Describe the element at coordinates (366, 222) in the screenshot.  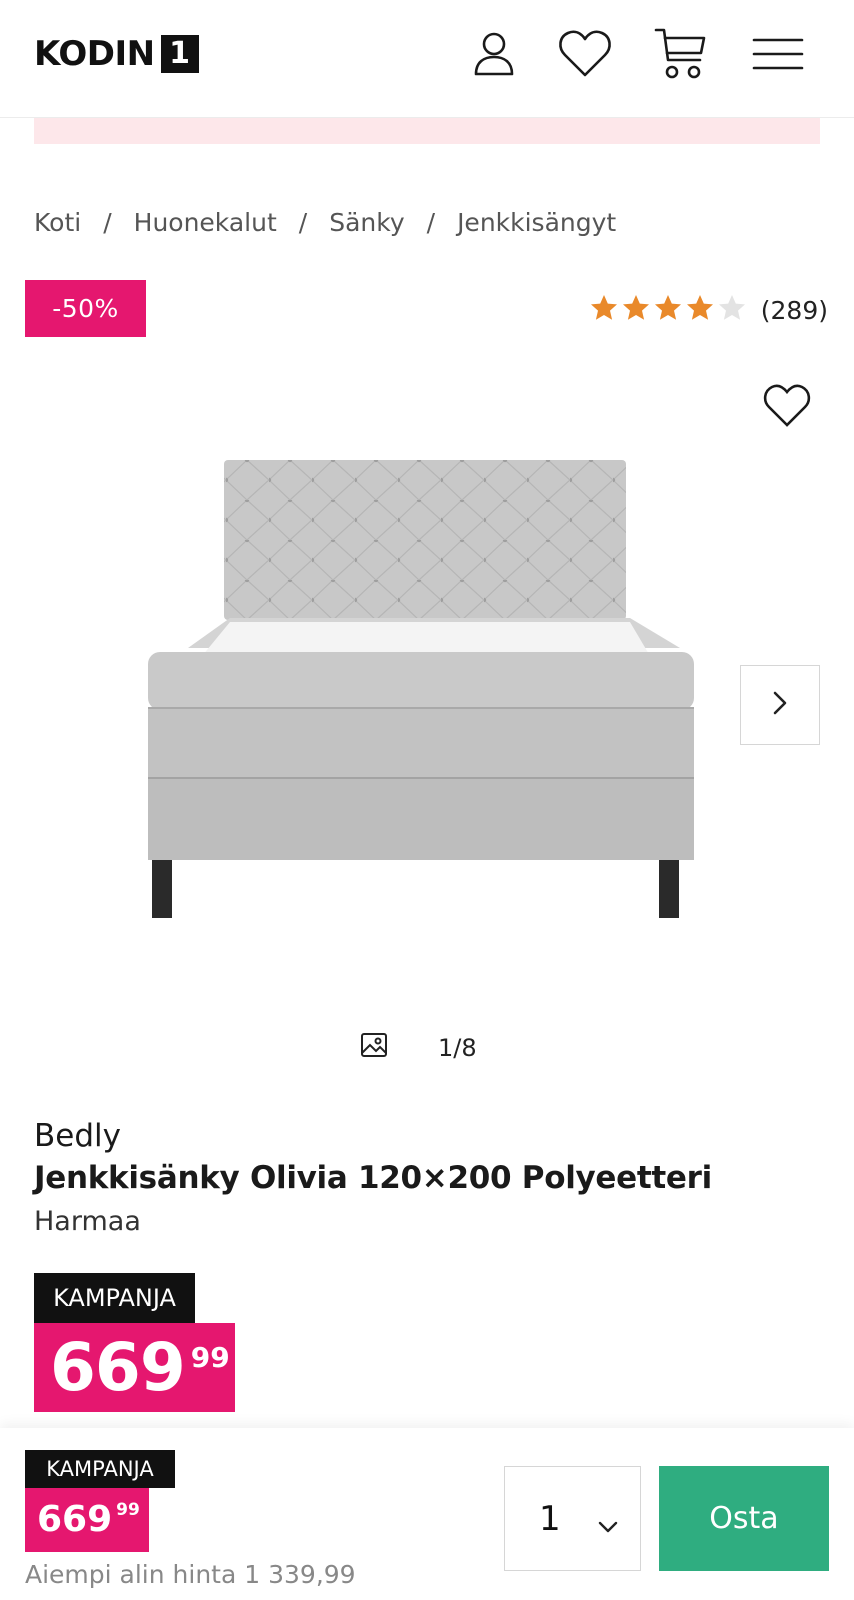
I see `breadcrumb-item-sanky: Sänky` at that location.